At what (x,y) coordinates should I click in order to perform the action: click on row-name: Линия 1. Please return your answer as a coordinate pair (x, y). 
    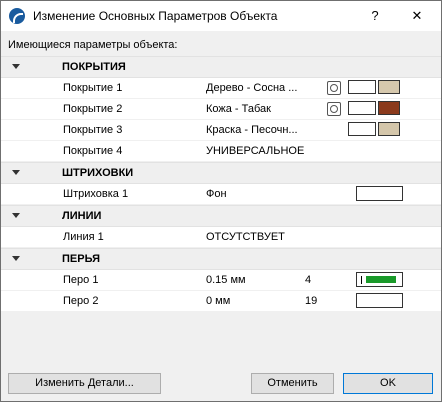
    Looking at the image, I should click on (83, 237).